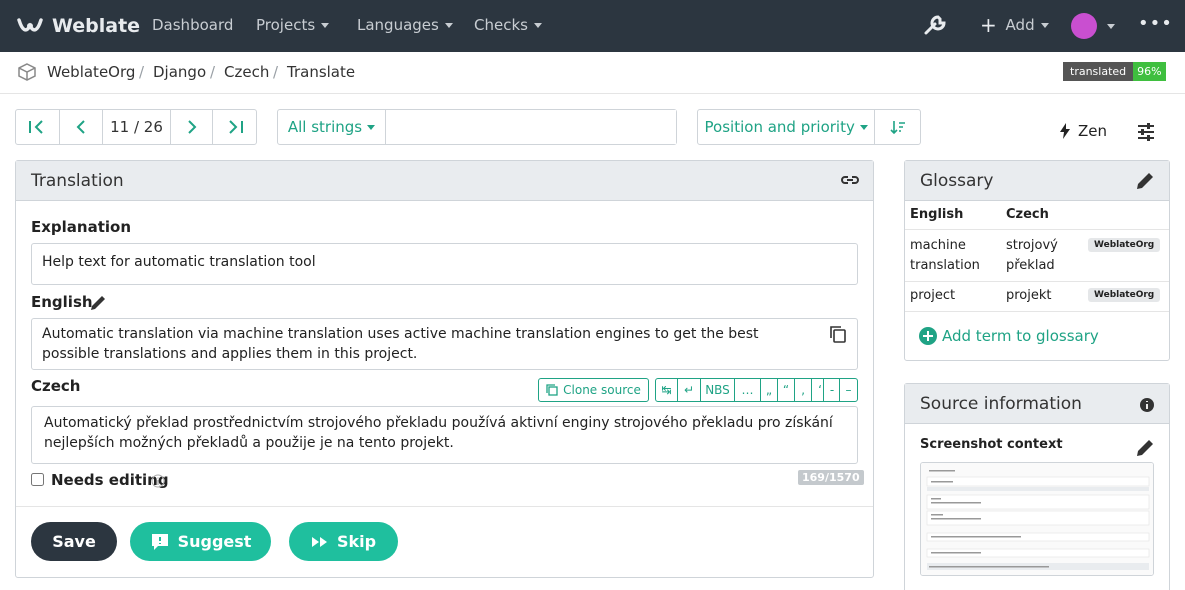 This screenshot has height=590, width=1185. Describe the element at coordinates (1020, 25) in the screenshot. I see `nav-add-label: Add` at that location.